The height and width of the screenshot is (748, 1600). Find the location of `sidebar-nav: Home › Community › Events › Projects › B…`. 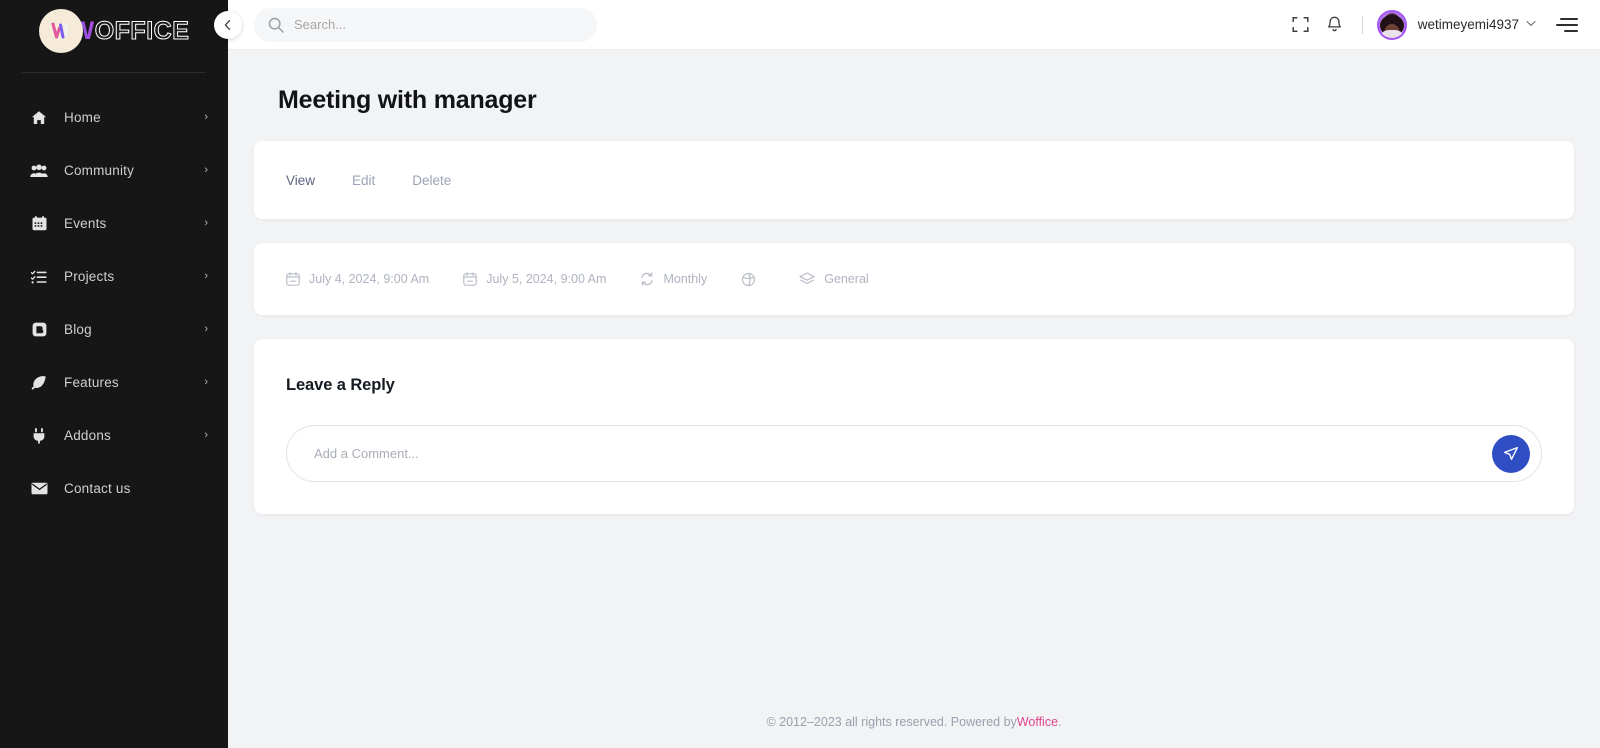

sidebar-nav: Home › Community › Events › Projects › B… is located at coordinates (114, 419).